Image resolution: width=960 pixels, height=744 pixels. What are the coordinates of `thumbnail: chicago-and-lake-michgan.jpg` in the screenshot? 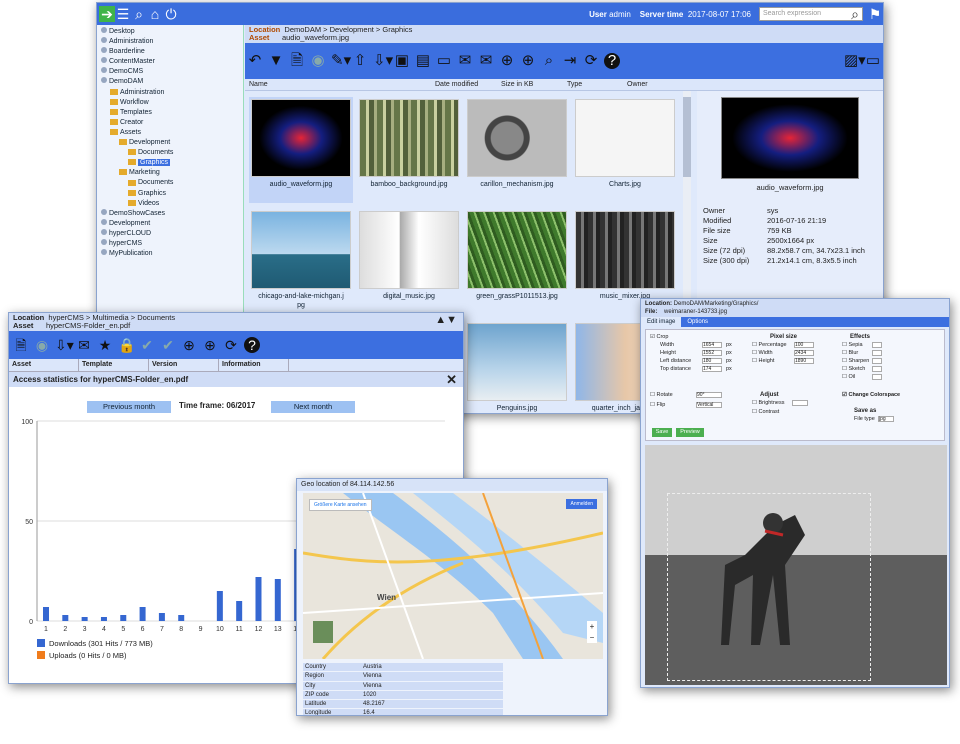 It's located at (301, 262).